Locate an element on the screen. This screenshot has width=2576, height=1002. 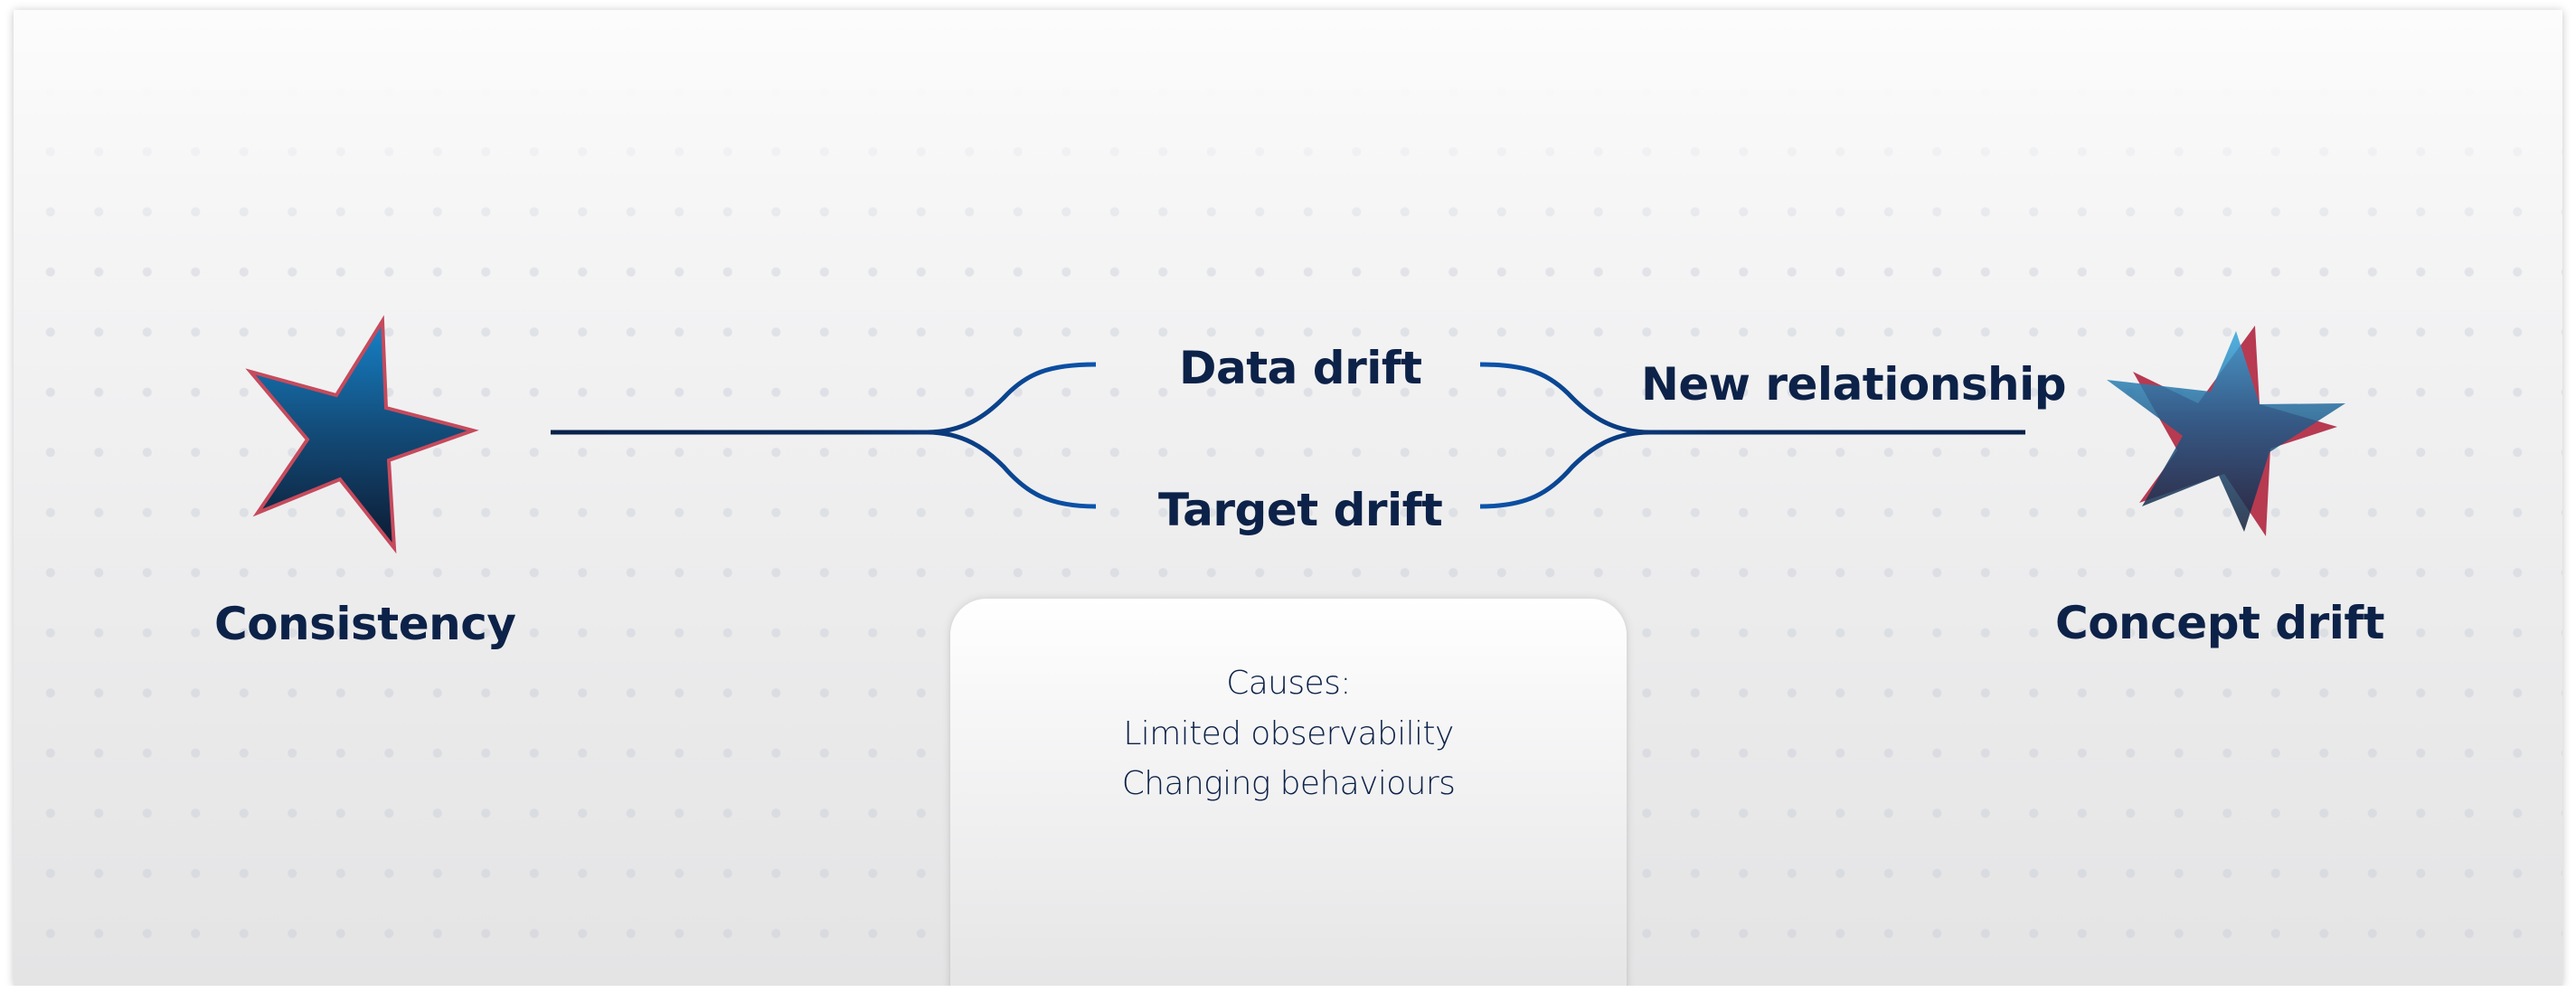
consistency-label: Consistency is located at coordinates (365, 624).